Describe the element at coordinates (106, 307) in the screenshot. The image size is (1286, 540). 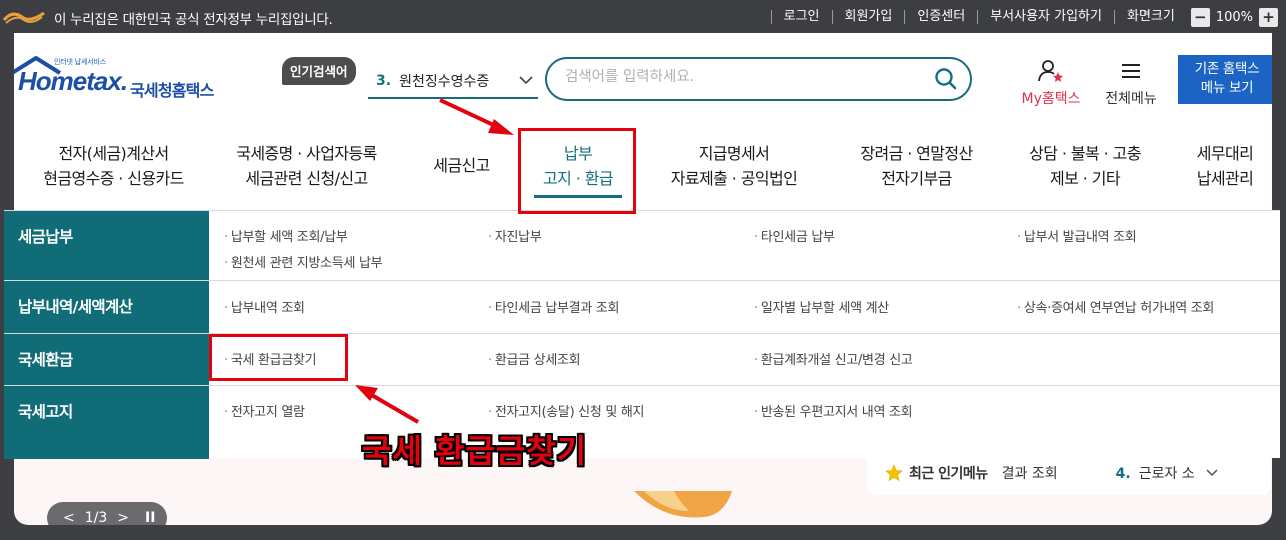
I see `category-payment-history: 납부내역/세액계산` at that location.